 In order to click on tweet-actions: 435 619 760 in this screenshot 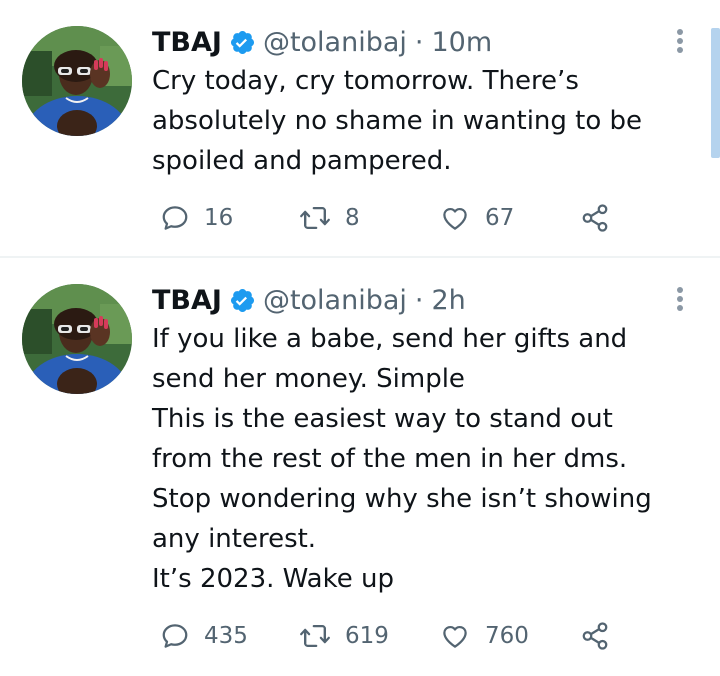, I will do `click(392, 636)`.